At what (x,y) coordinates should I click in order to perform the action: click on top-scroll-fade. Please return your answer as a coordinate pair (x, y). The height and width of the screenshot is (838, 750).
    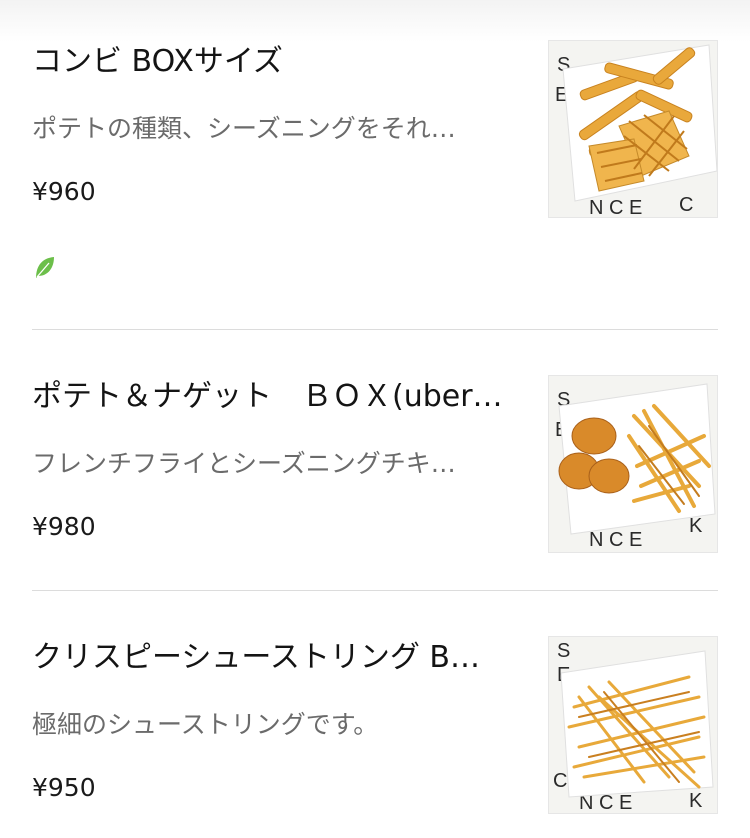
    Looking at the image, I should click on (375, 21).